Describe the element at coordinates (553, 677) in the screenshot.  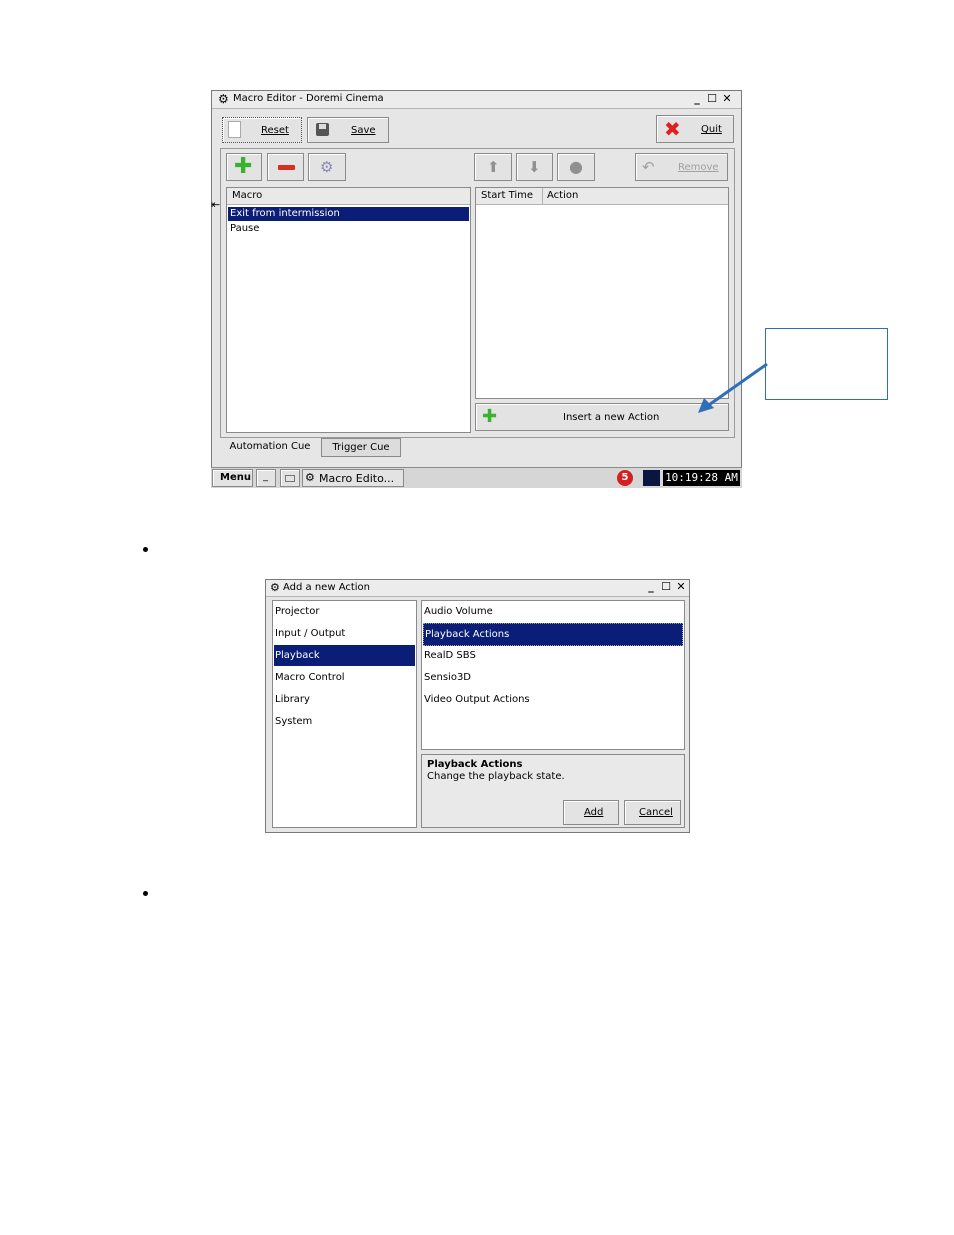
I see `list-item: Sensio3D` at that location.